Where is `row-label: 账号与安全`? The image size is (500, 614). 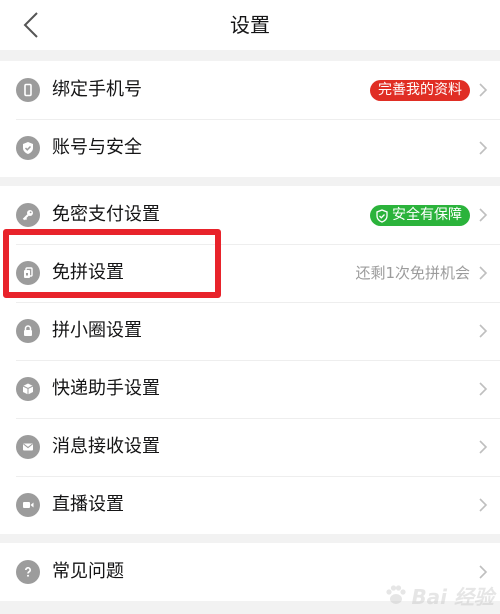
row-label: 账号与安全 is located at coordinates (97, 147).